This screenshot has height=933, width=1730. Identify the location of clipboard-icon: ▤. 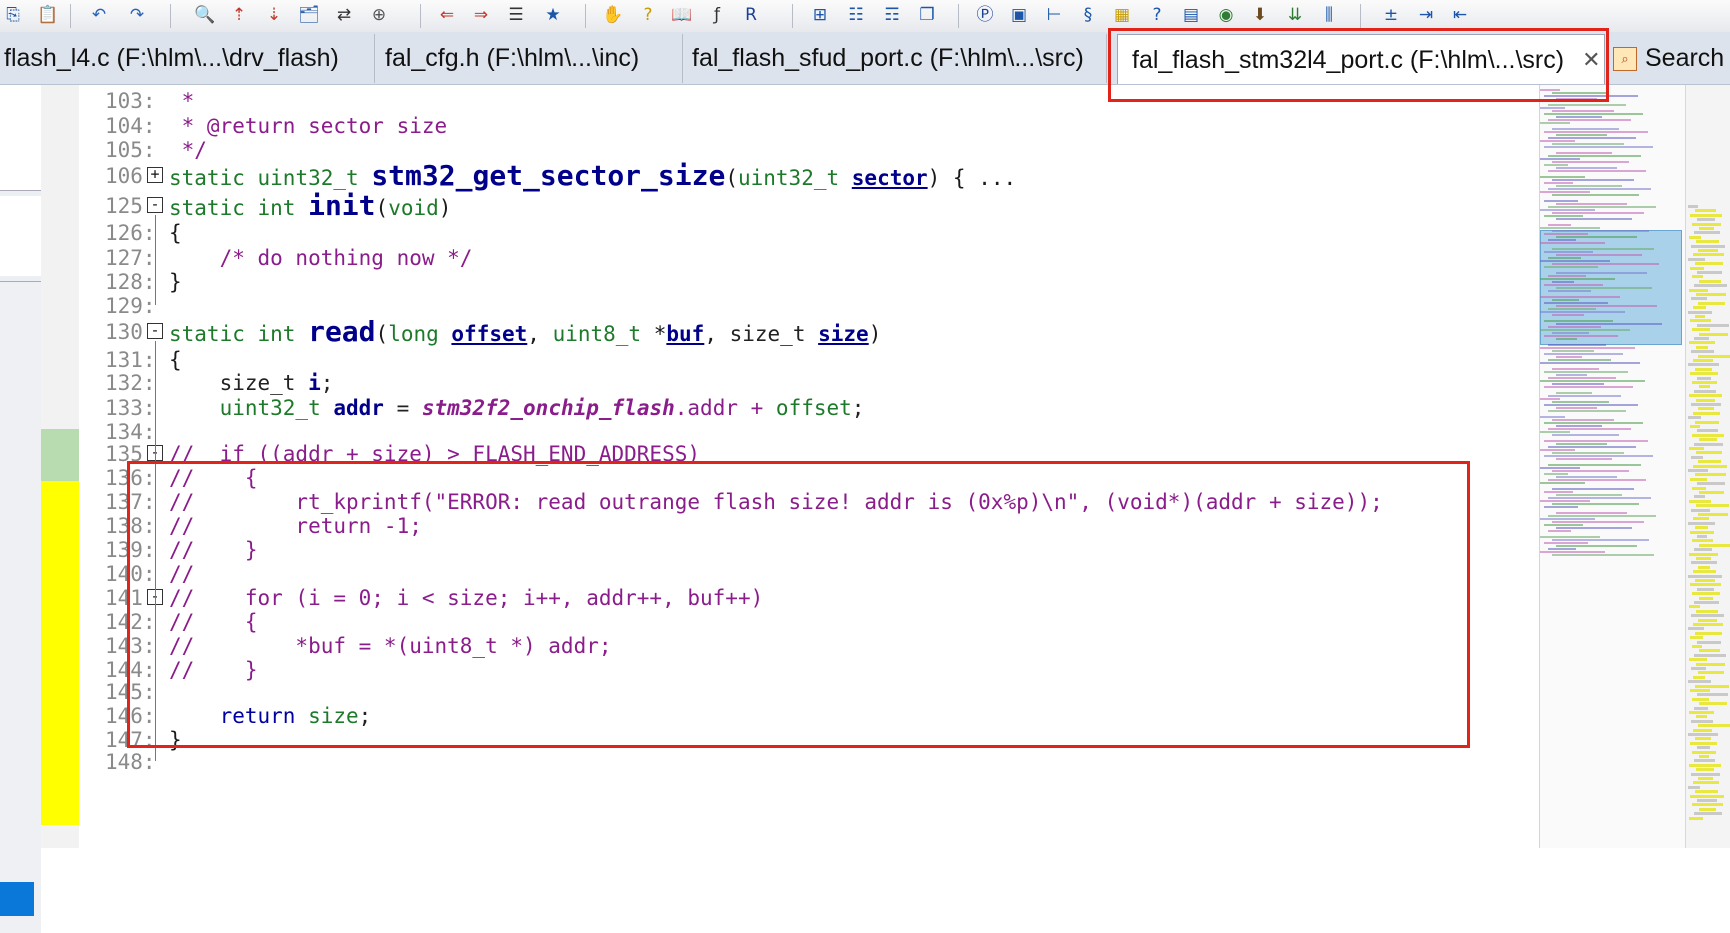
(1191, 15).